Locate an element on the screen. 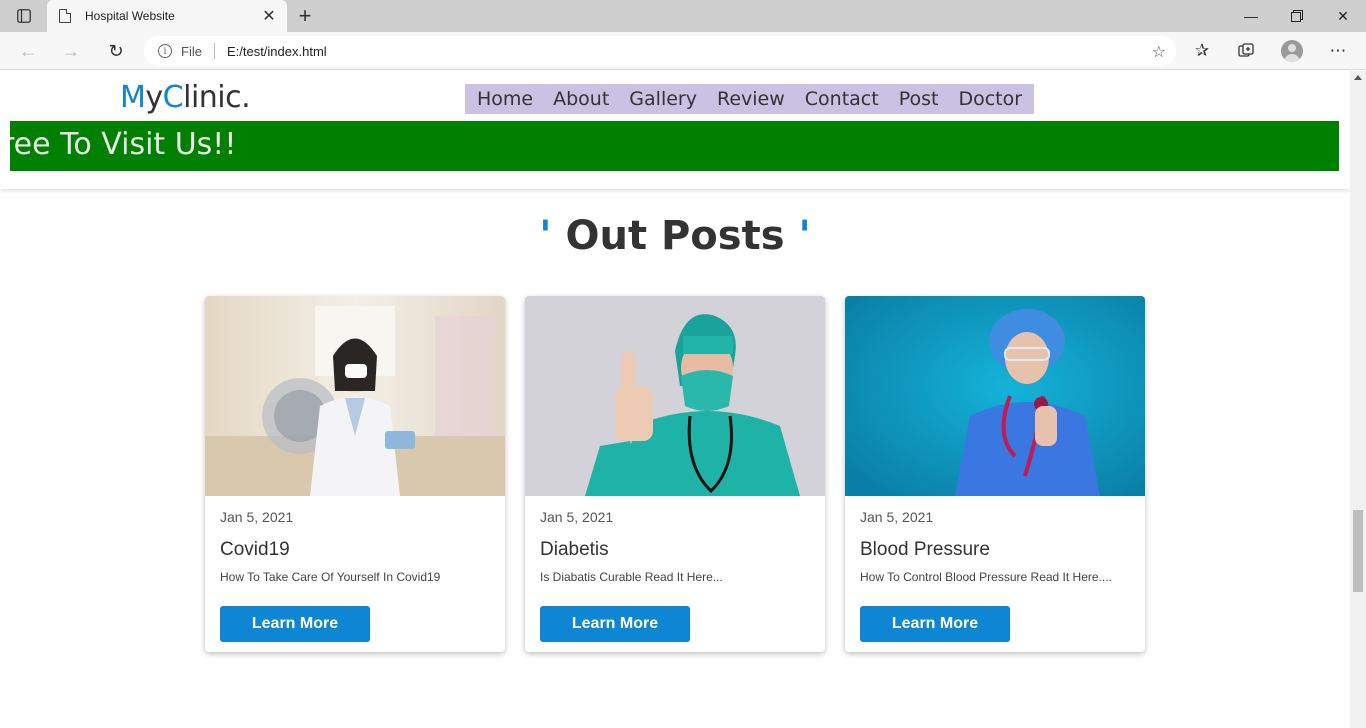 Image resolution: width=1366 pixels, height=728 pixels. new-tab-button: + is located at coordinates (305, 15).